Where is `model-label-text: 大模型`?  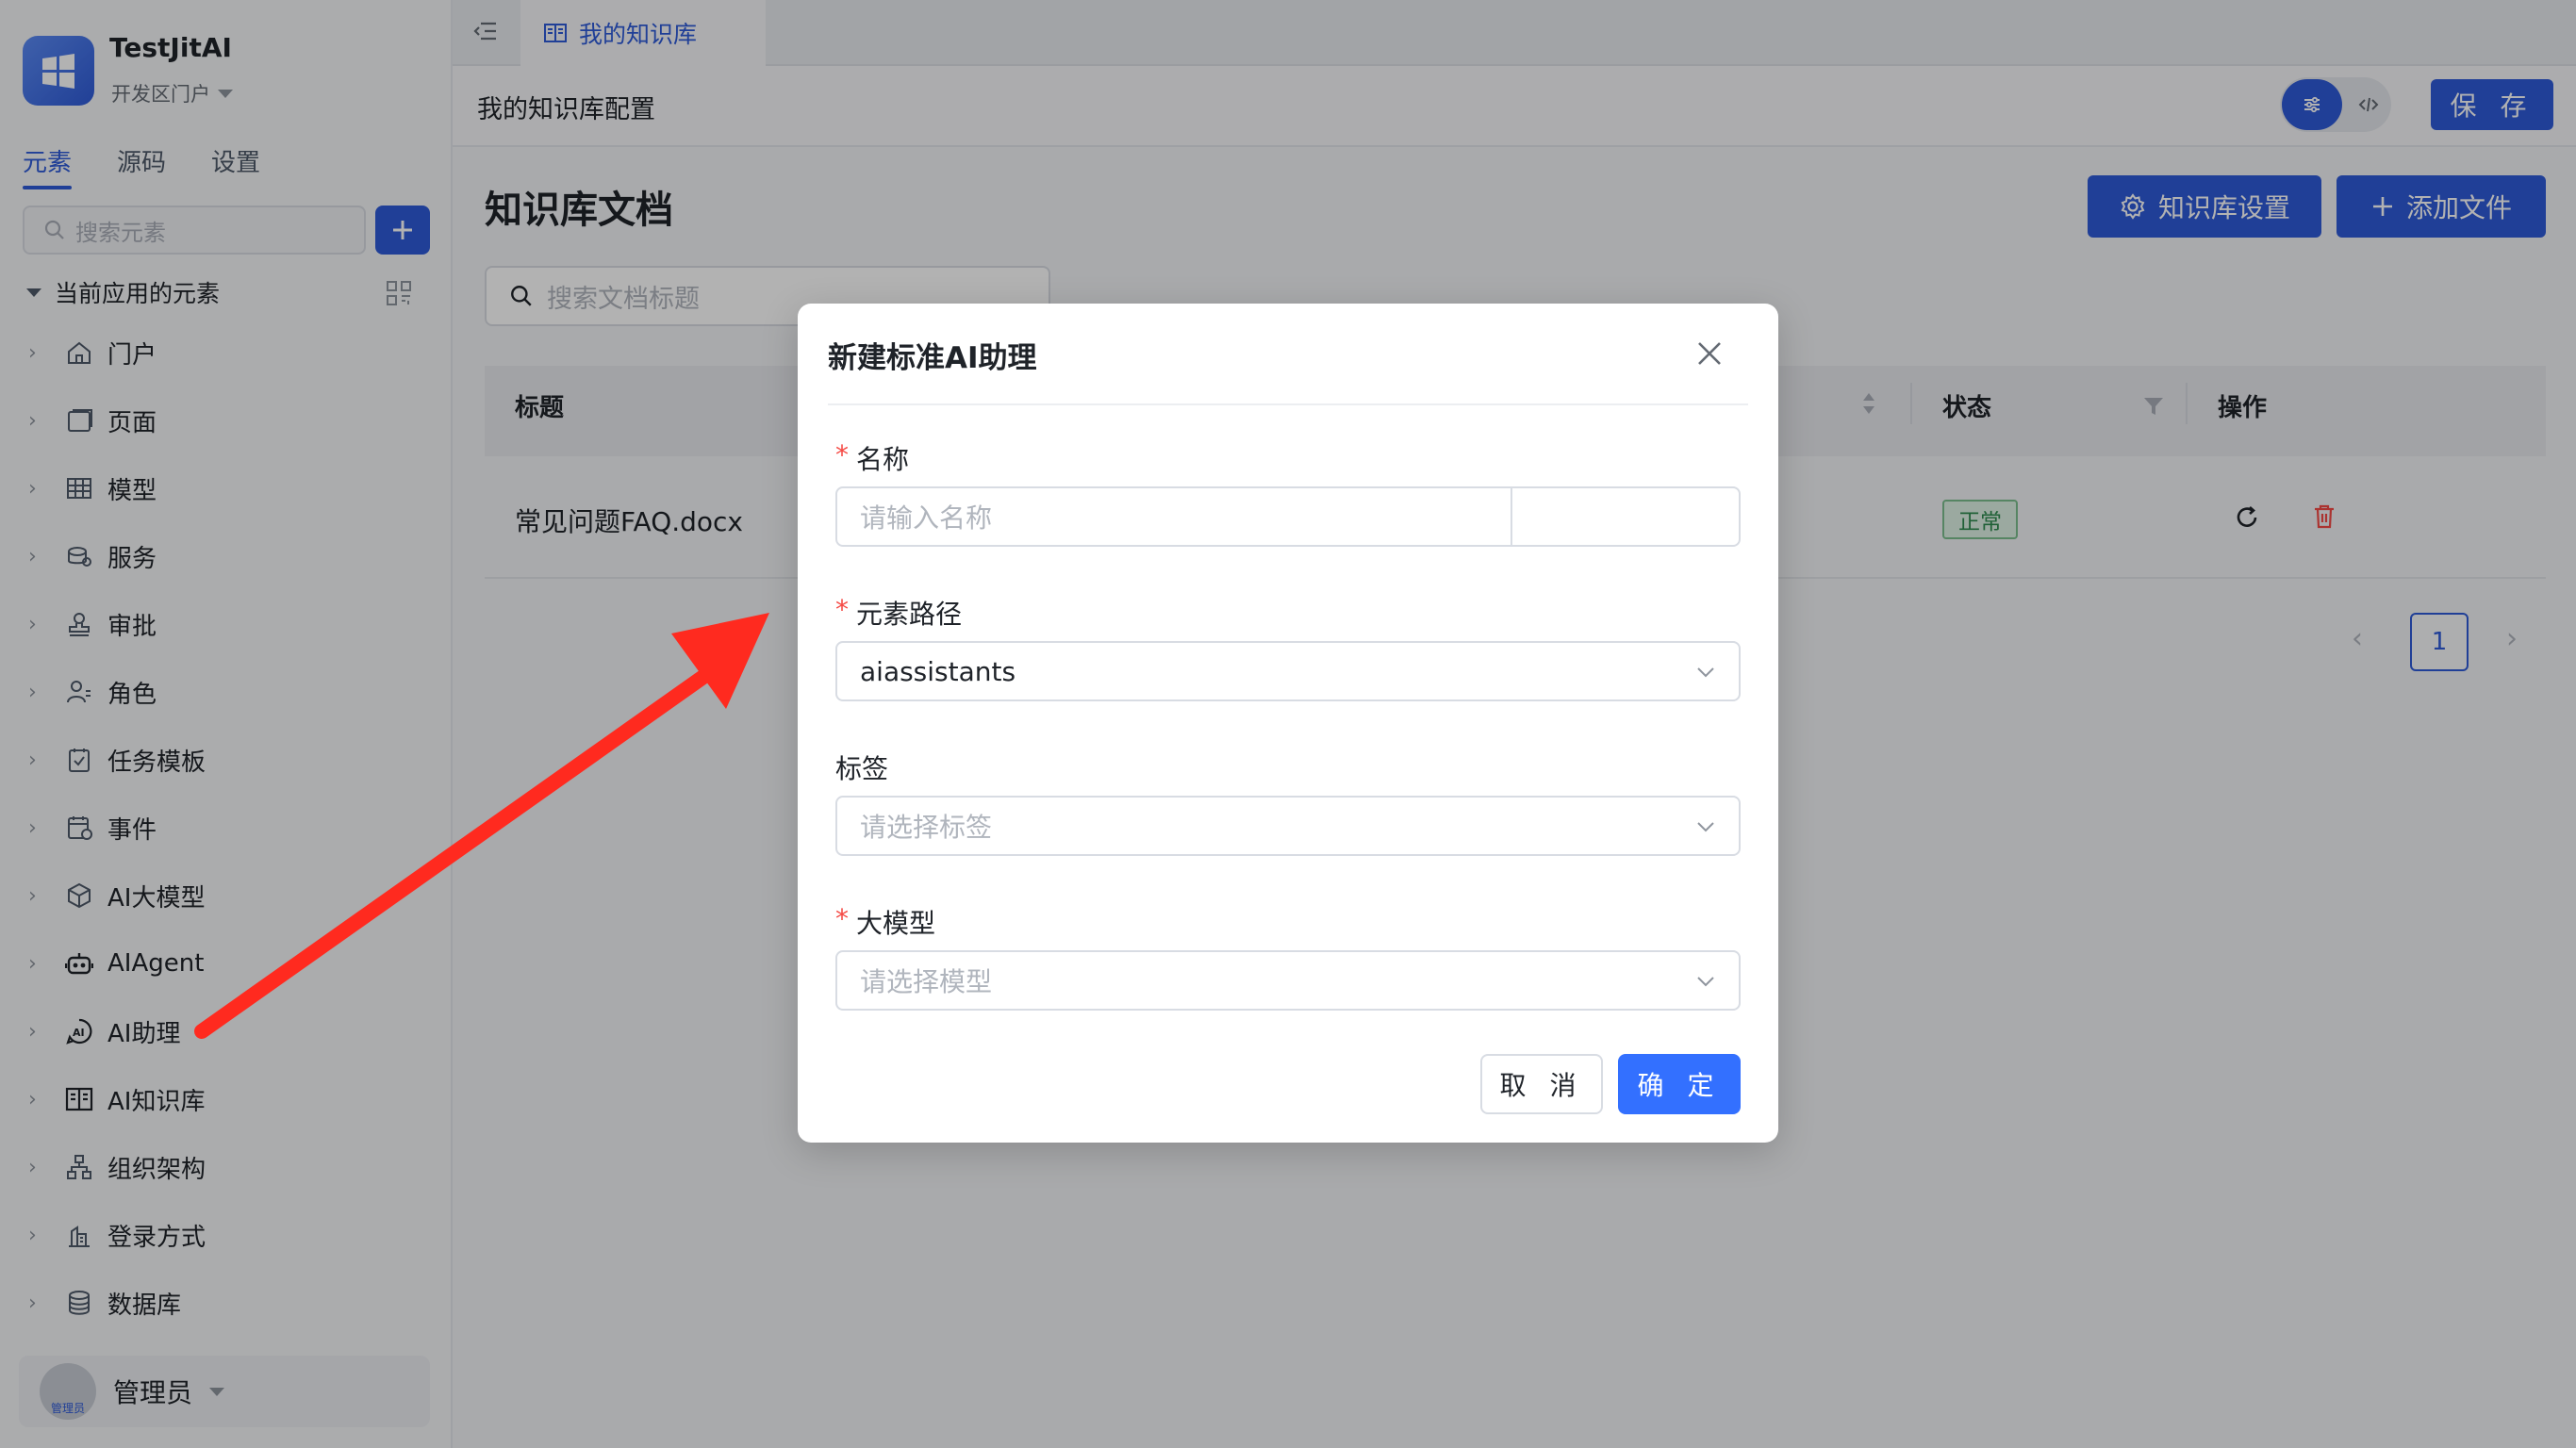 model-label-text: 大模型 is located at coordinates (896, 923).